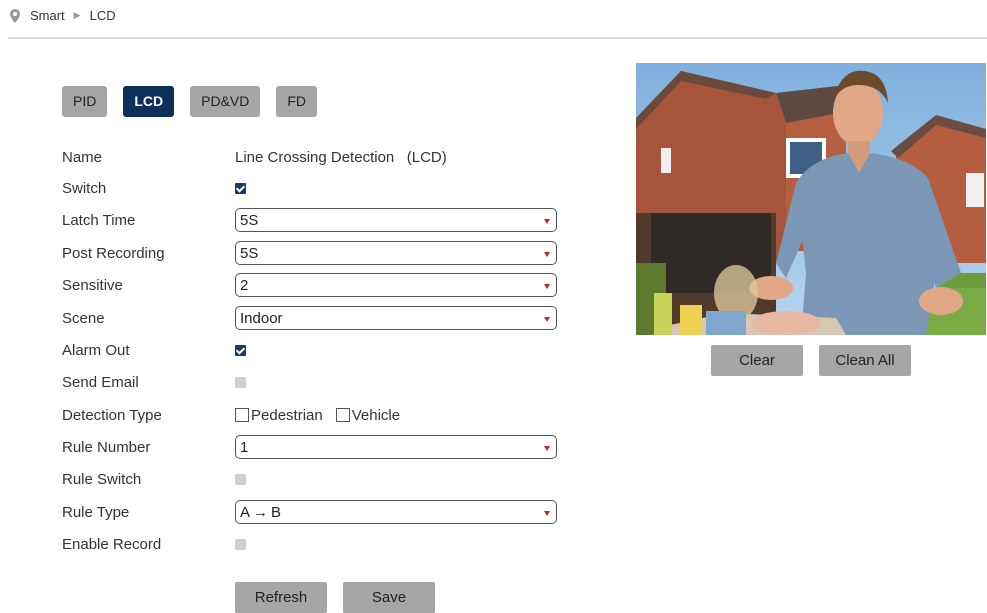  I want to click on send-email-row: Send Email, so click(312, 382).